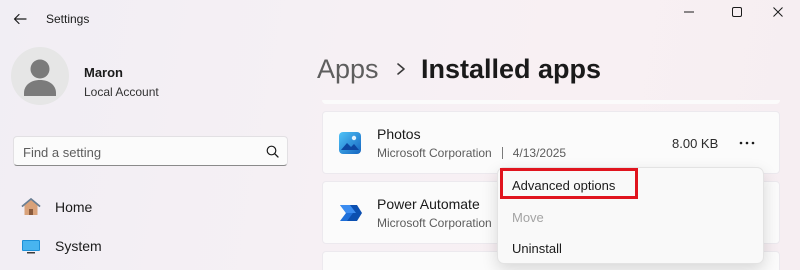 This screenshot has height=270, width=800. What do you see at coordinates (273, 152) in the screenshot?
I see `search-icon` at bounding box center [273, 152].